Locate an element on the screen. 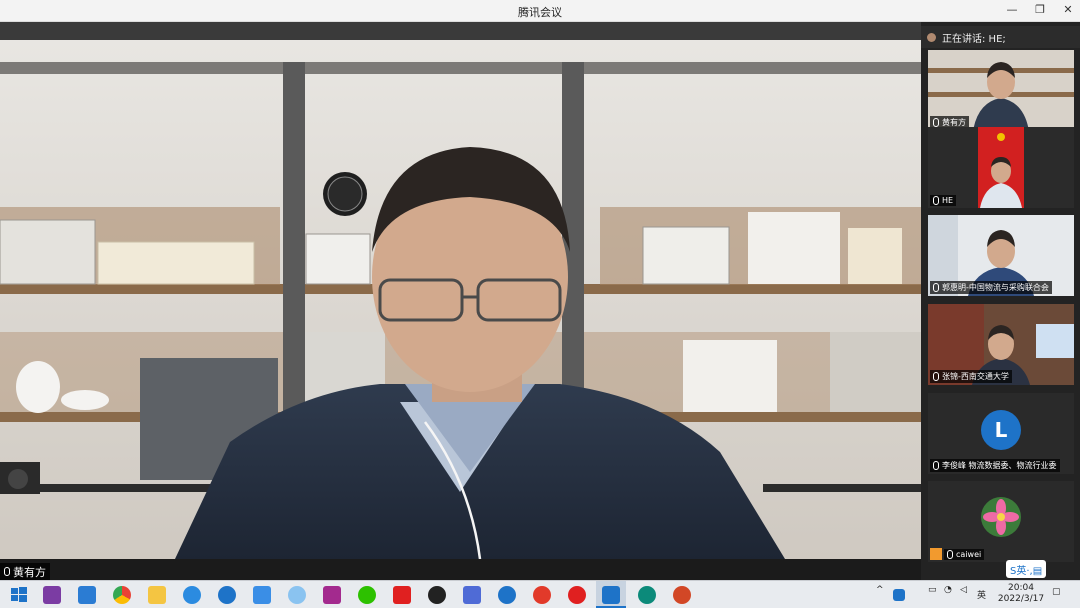 This screenshot has height=608, width=1080. minimize-button: — is located at coordinates (1012, 9).